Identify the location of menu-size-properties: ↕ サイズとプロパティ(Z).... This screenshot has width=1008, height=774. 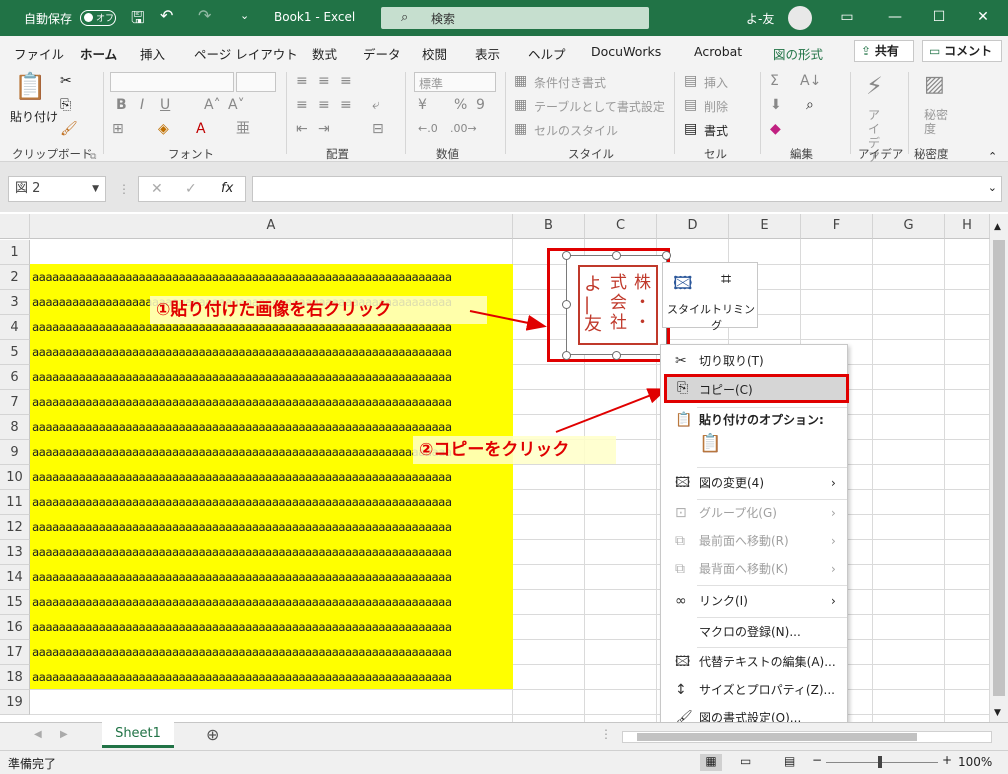
(754, 690).